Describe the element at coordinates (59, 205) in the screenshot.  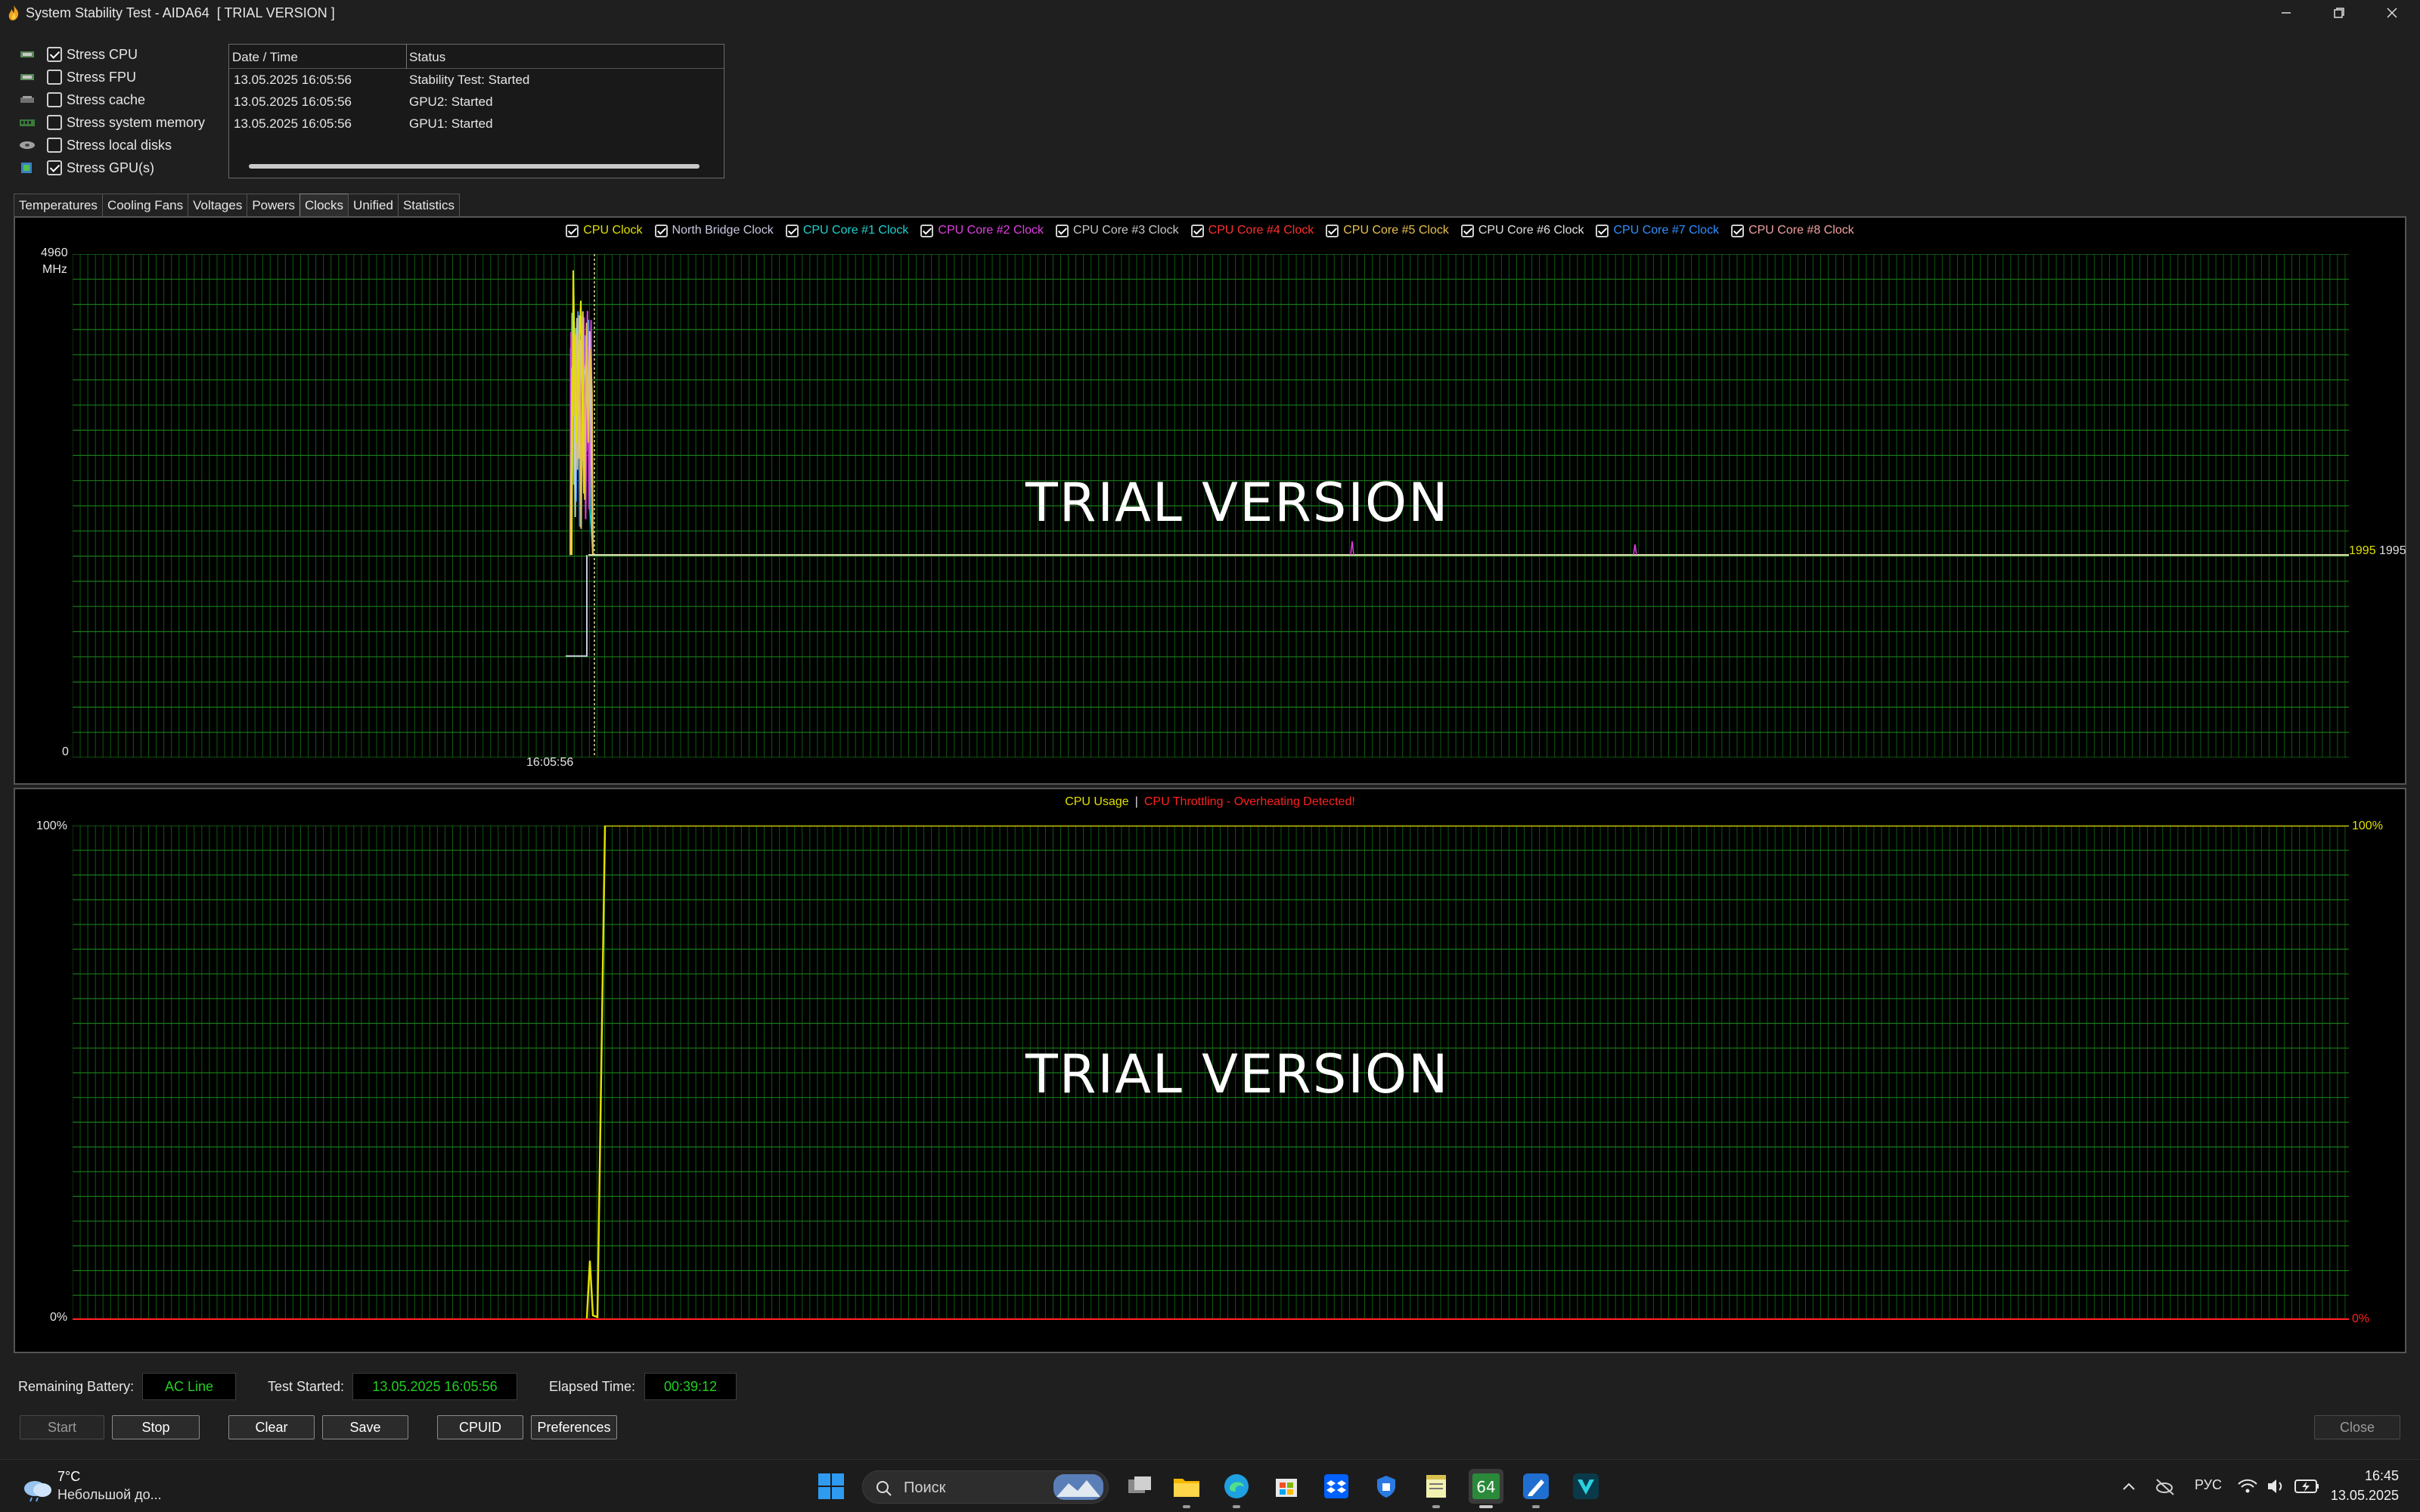
I see `tab-temperatures: Temperatures` at that location.